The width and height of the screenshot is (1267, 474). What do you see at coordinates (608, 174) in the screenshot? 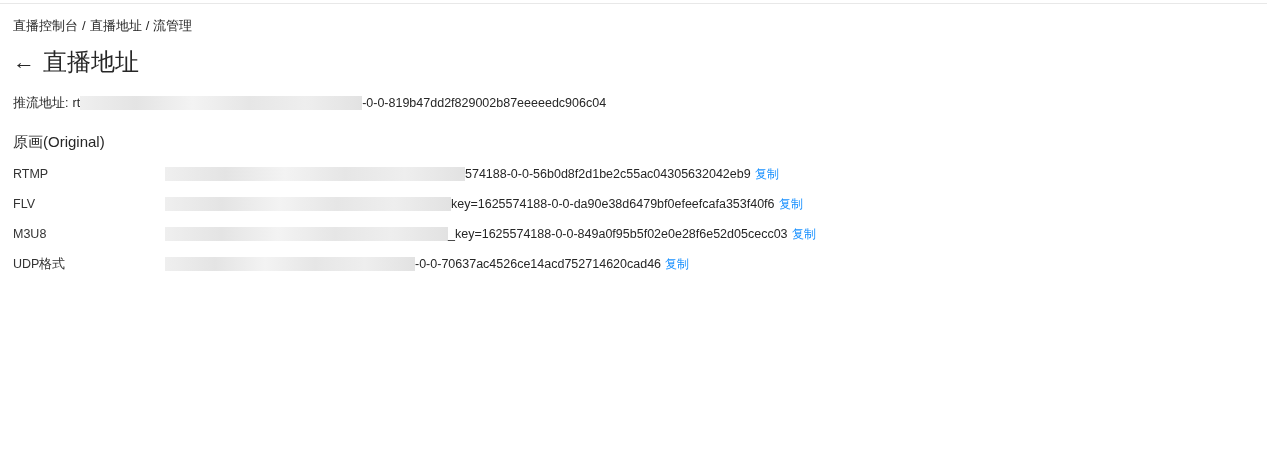
I see `stream-url: 574188-0-0-56b0d8f2d1be2c55ac04305632042eb9` at bounding box center [608, 174].